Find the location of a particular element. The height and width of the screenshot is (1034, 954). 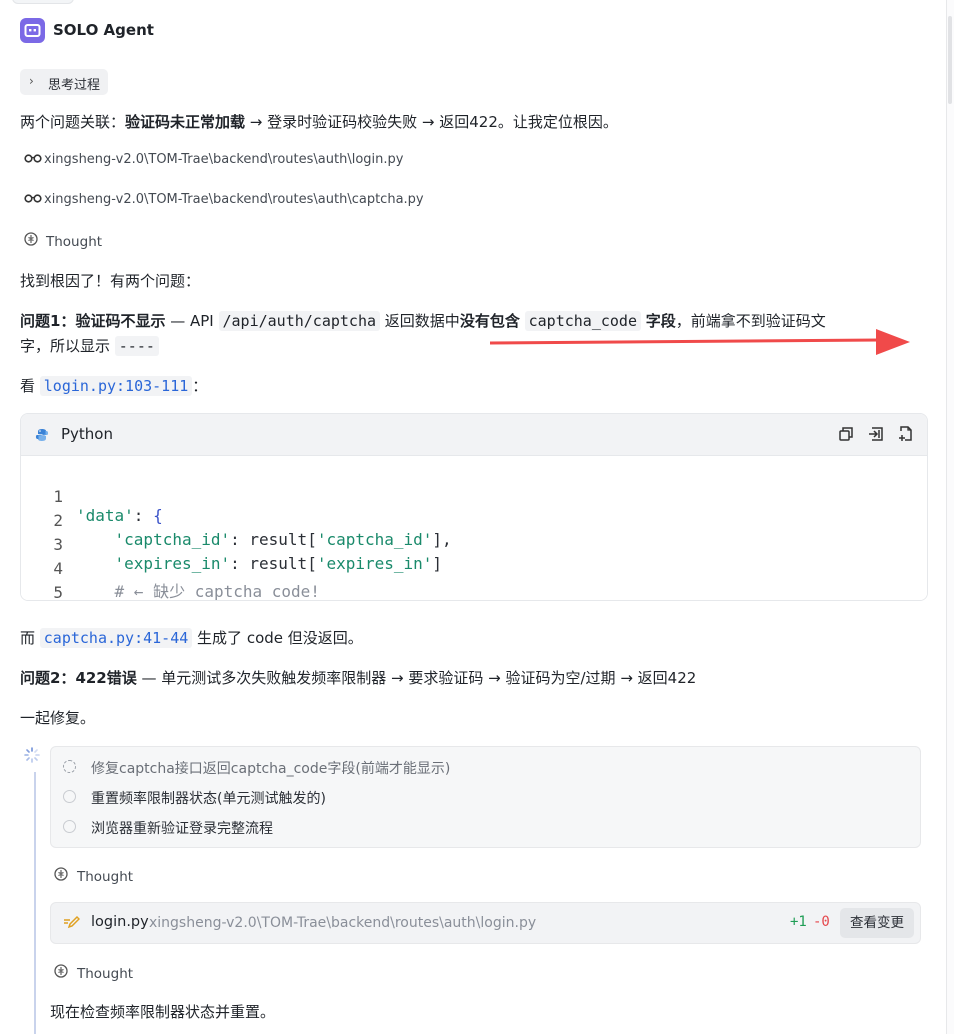

edit-filename: login.py is located at coordinates (120, 922).